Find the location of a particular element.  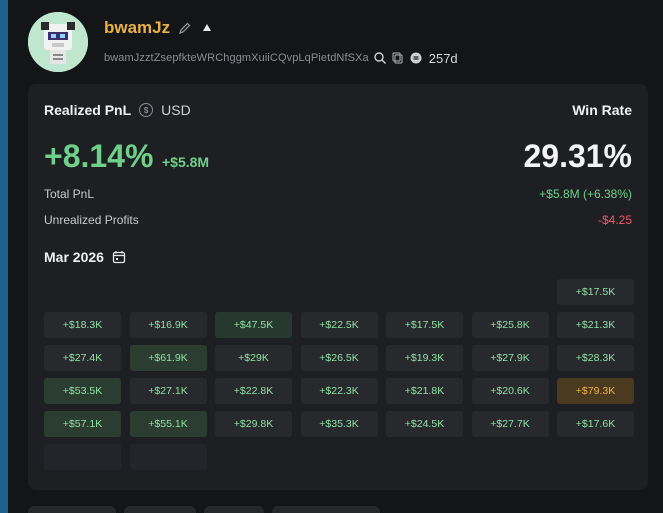

edit-icon is located at coordinates (185, 28).